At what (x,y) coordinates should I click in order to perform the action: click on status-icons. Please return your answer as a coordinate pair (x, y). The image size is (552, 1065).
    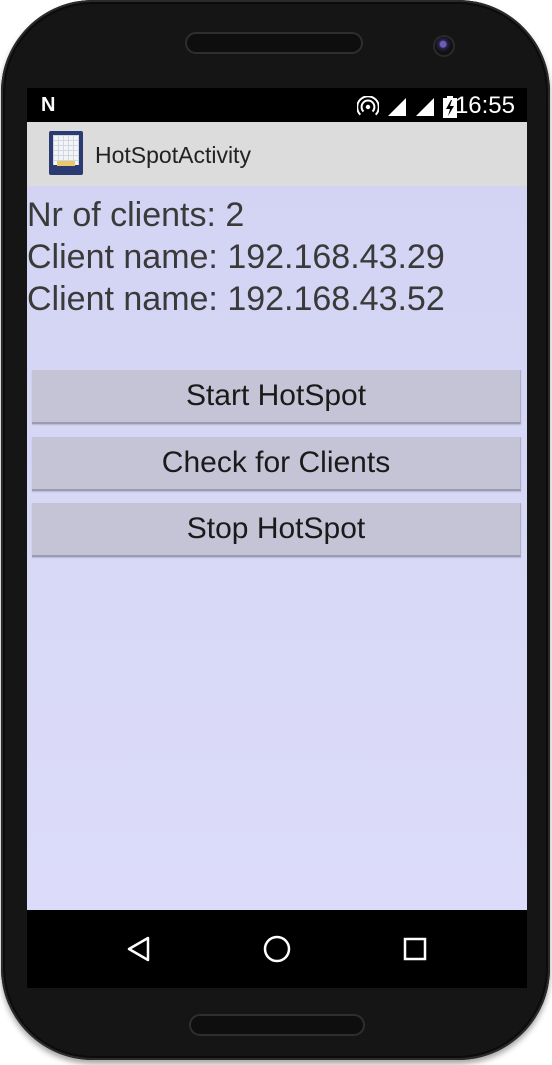
    Looking at the image, I should click on (406, 109).